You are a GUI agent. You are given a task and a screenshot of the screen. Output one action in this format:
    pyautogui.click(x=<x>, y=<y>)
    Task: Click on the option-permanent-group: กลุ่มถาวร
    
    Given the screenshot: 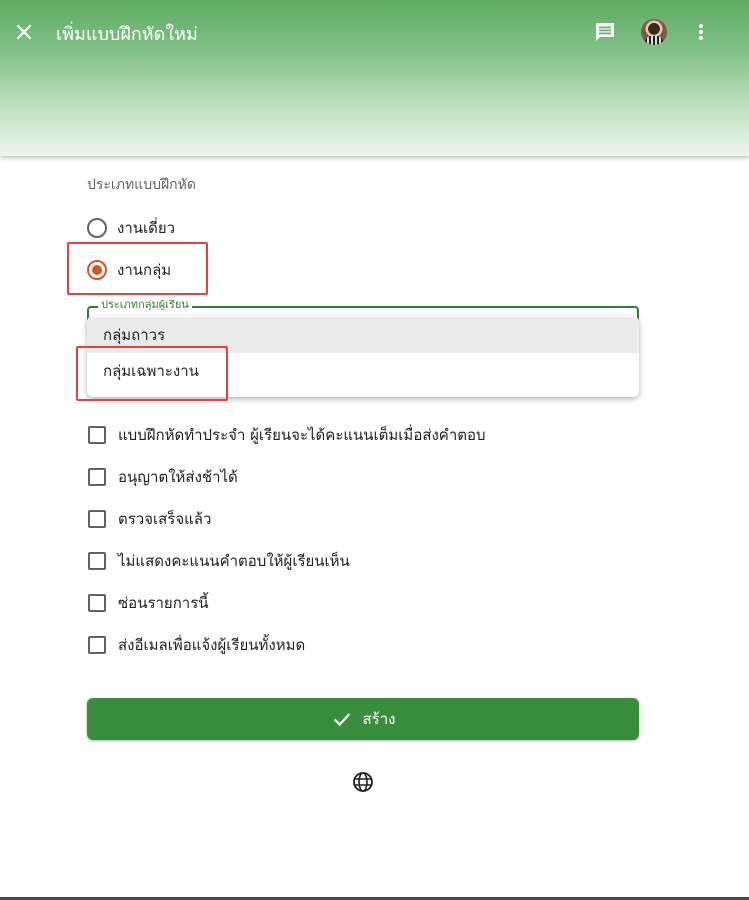 What is the action you would take?
    pyautogui.click(x=363, y=335)
    